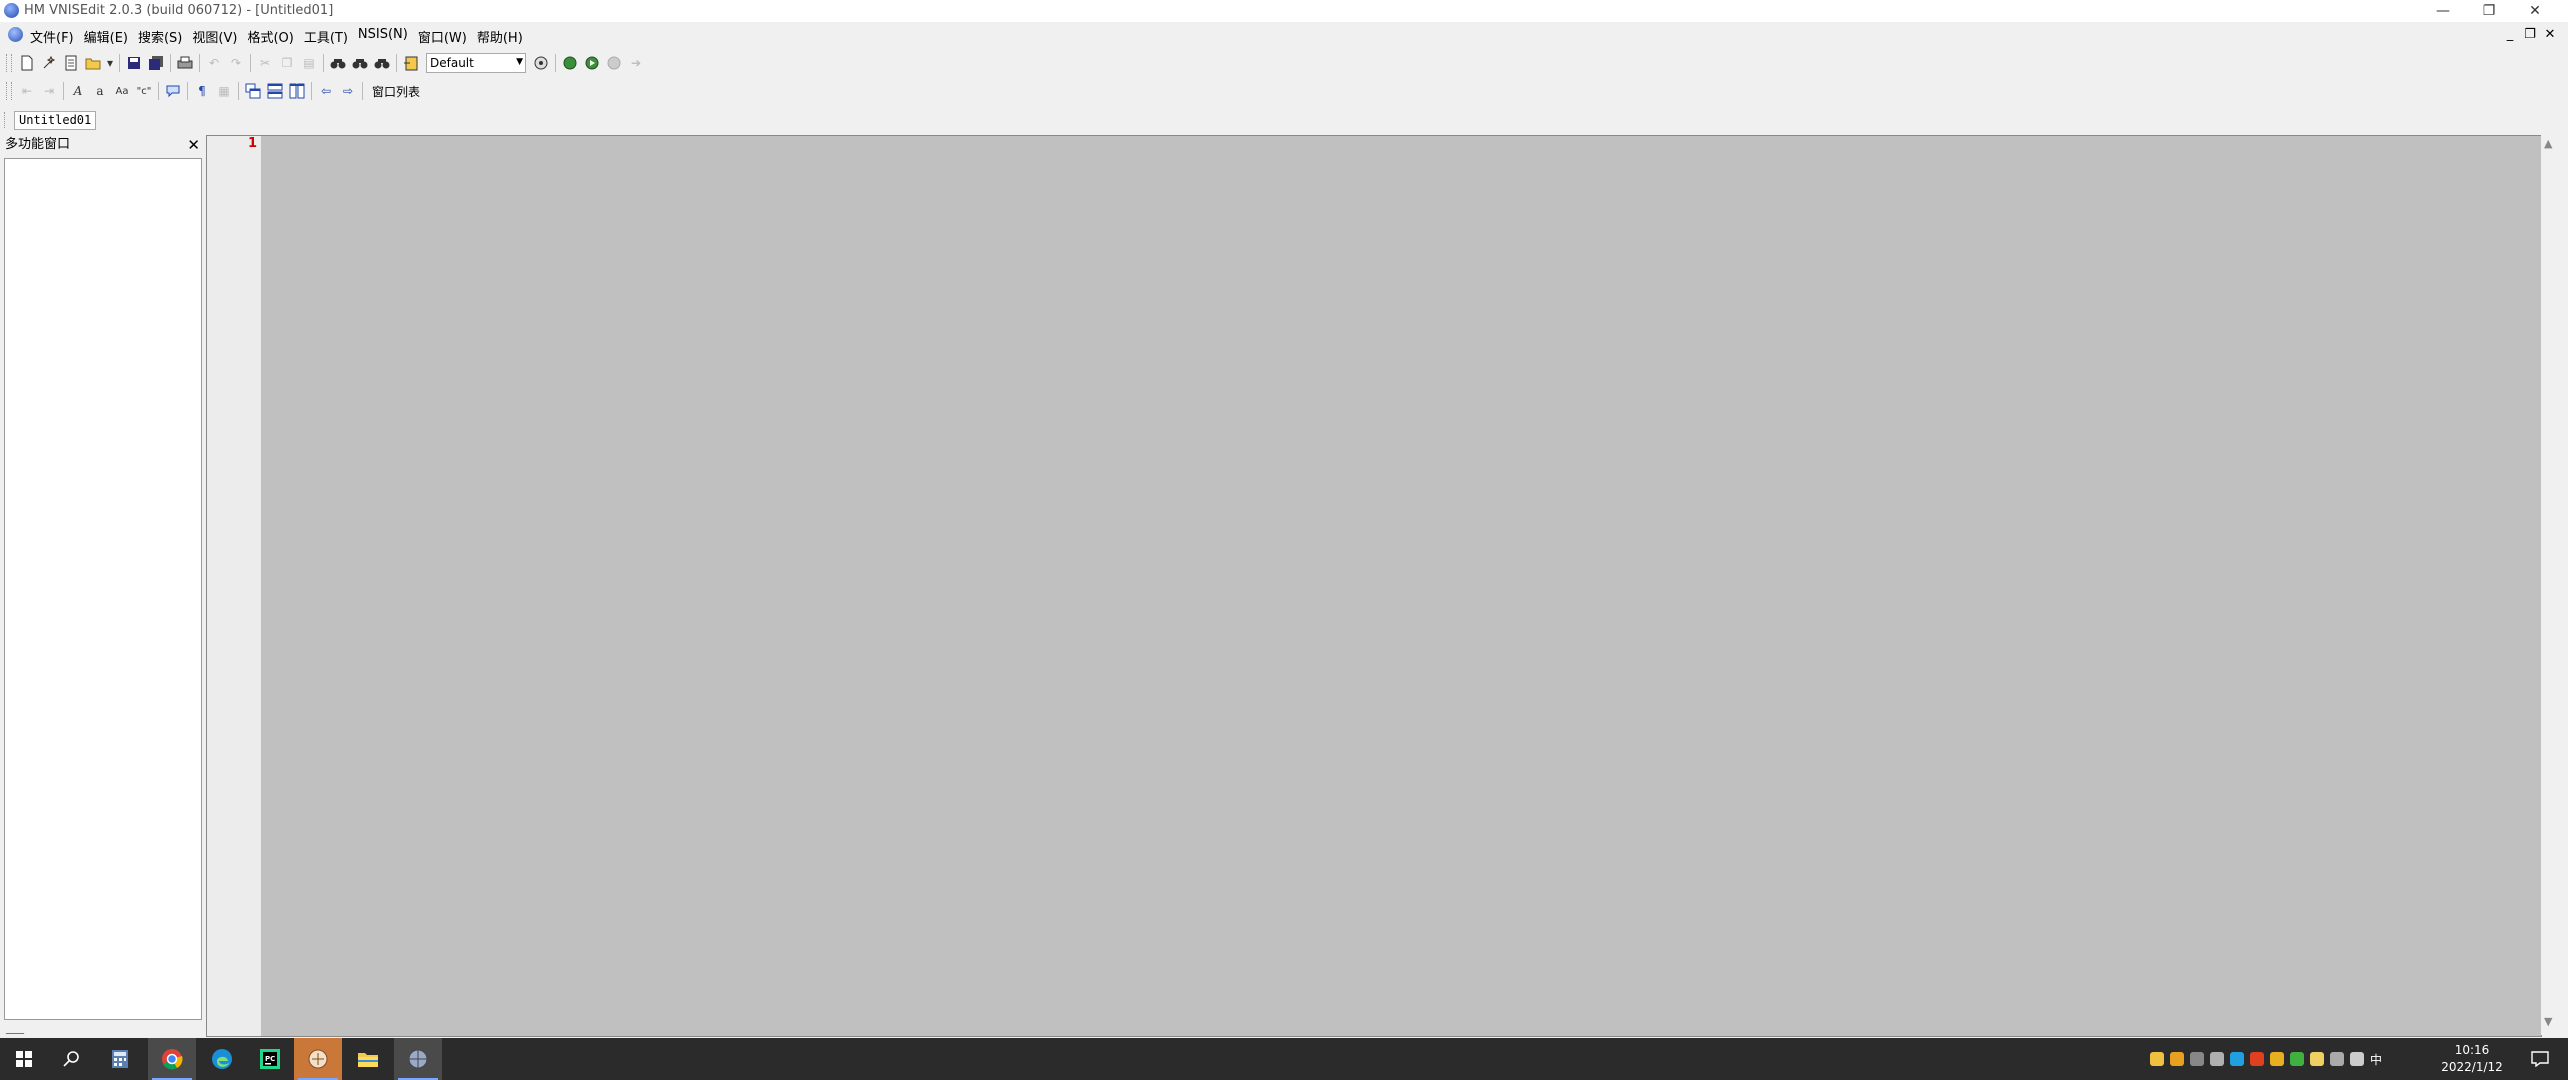  I want to click on stop-compile-icon, so click(614, 63).